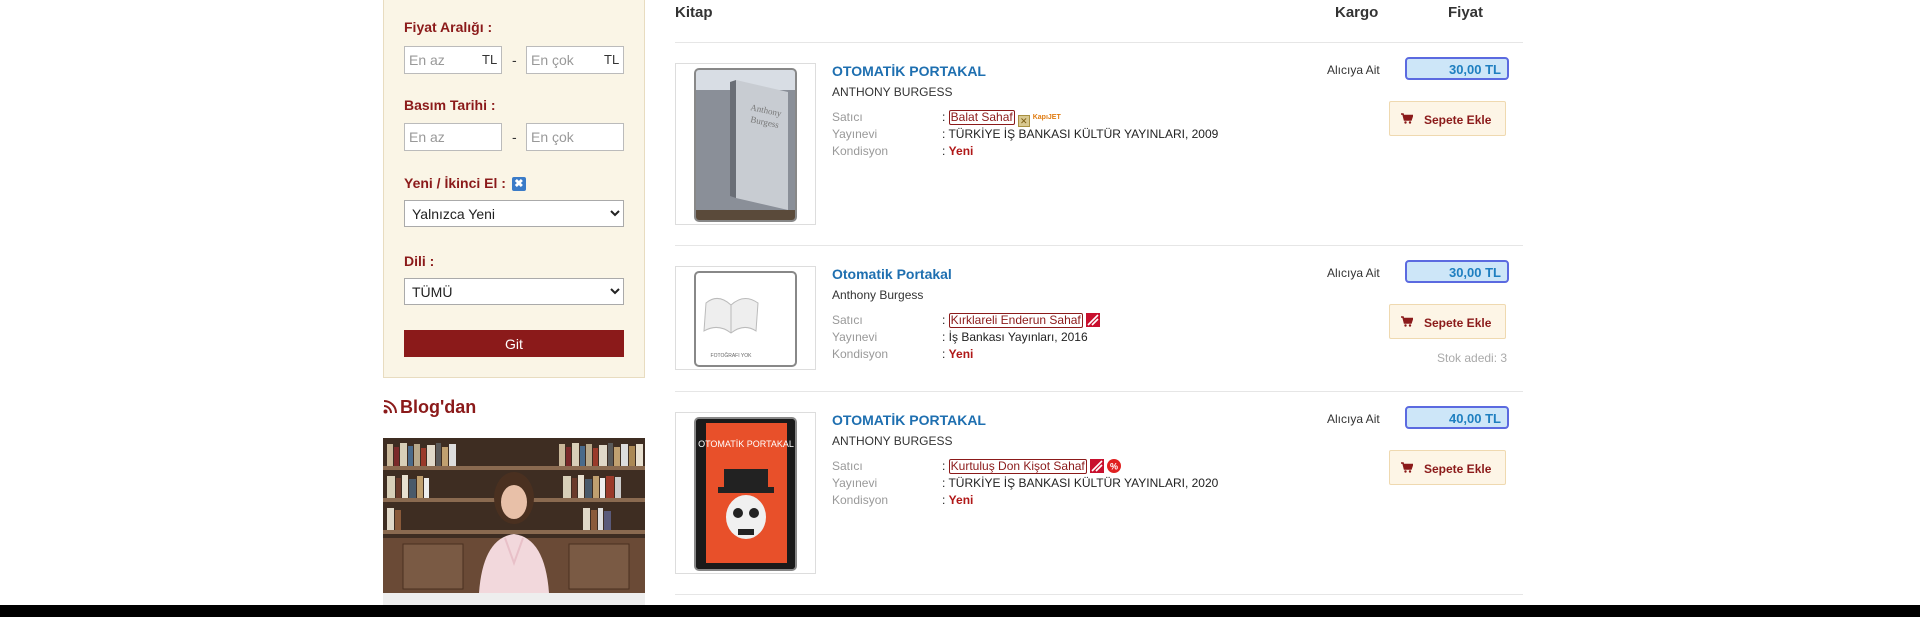 Image resolution: width=1920 pixels, height=617 pixels. I want to click on blog-video-thumbnail, so click(514, 515).